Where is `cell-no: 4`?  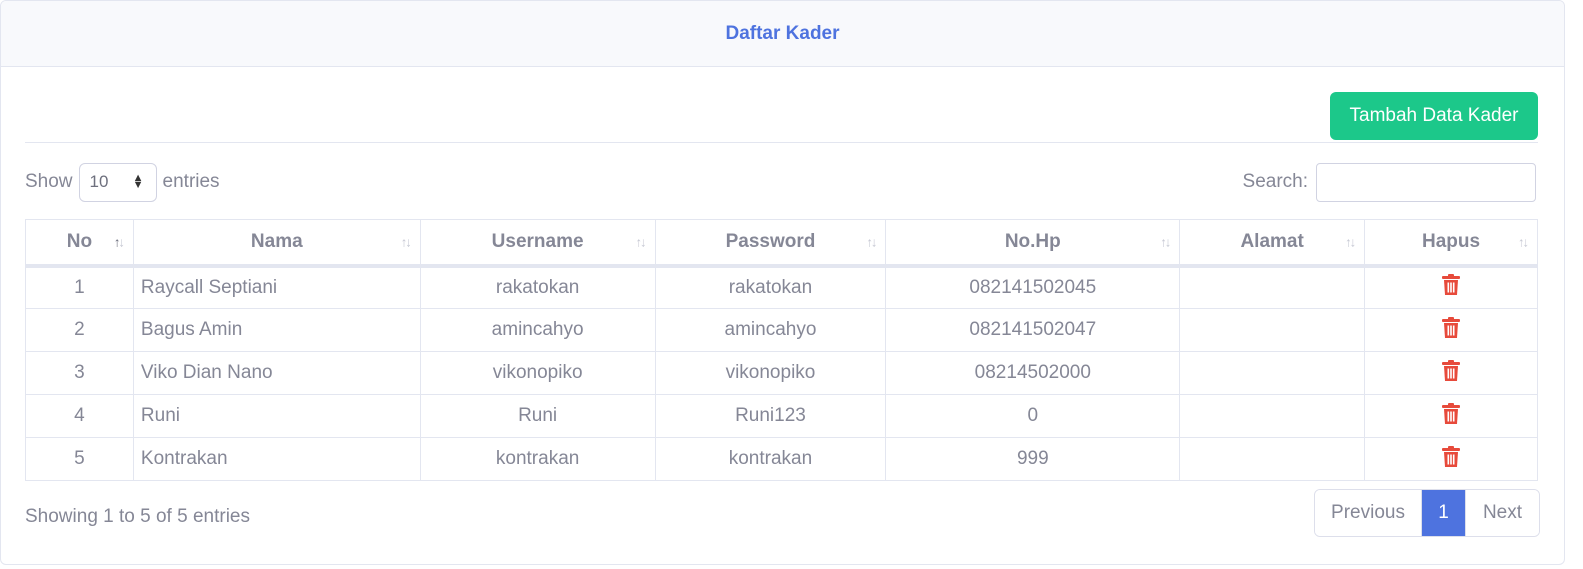 cell-no: 4 is located at coordinates (79, 416).